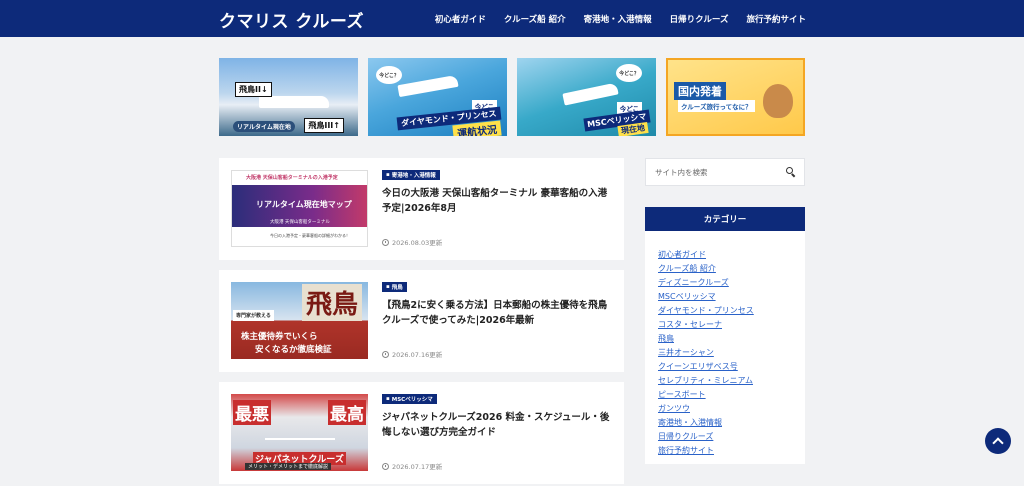 This screenshot has height=486, width=1024. I want to click on article-date: 2026.07.16更新, so click(412, 354).